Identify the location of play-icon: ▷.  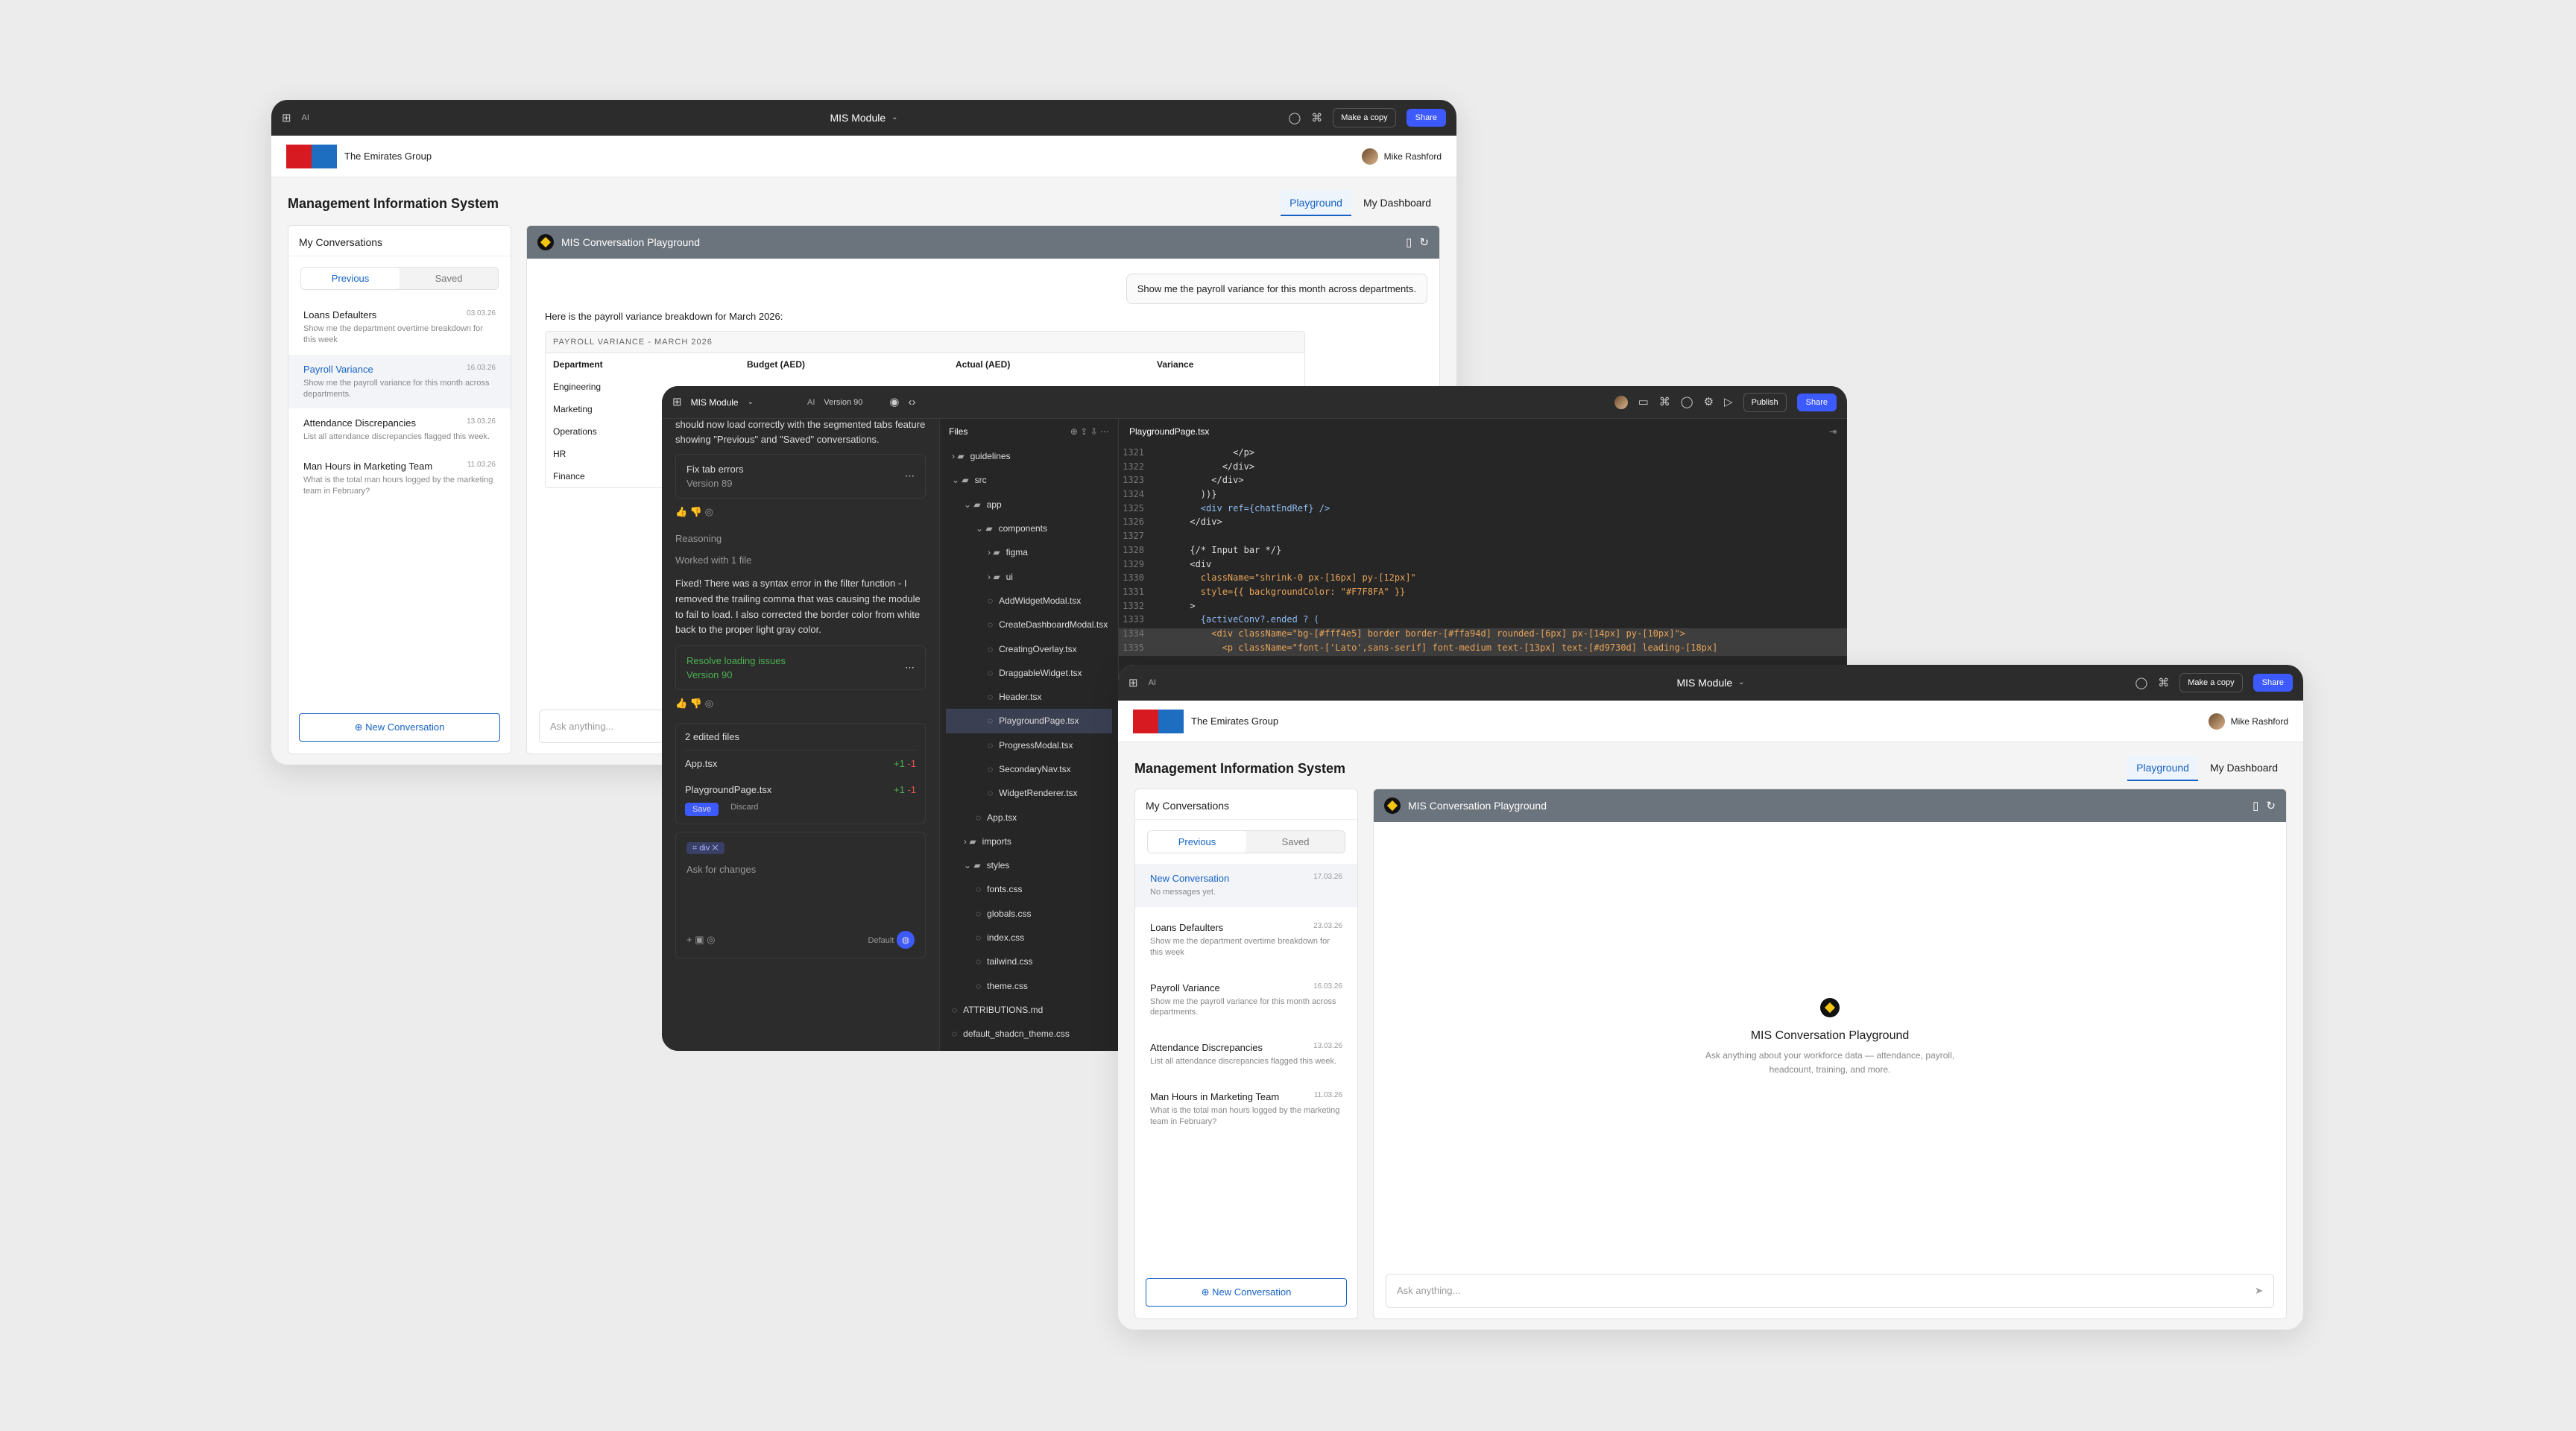
(1729, 403).